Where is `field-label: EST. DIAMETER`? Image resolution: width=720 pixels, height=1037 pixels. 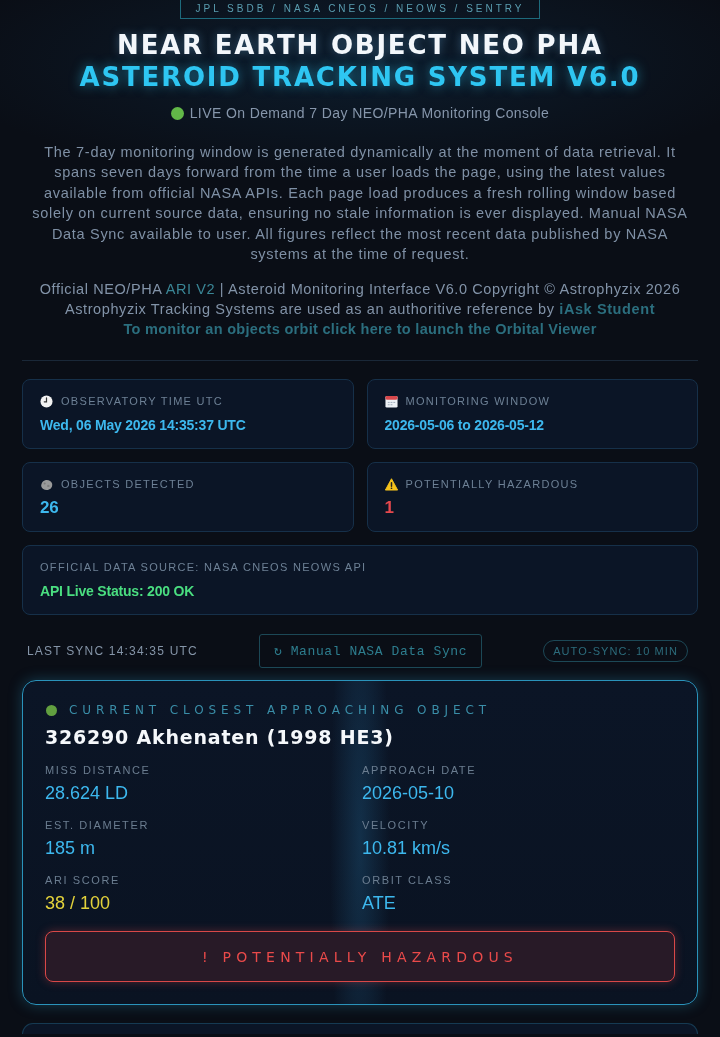 field-label: EST. DIAMETER is located at coordinates (97, 825).